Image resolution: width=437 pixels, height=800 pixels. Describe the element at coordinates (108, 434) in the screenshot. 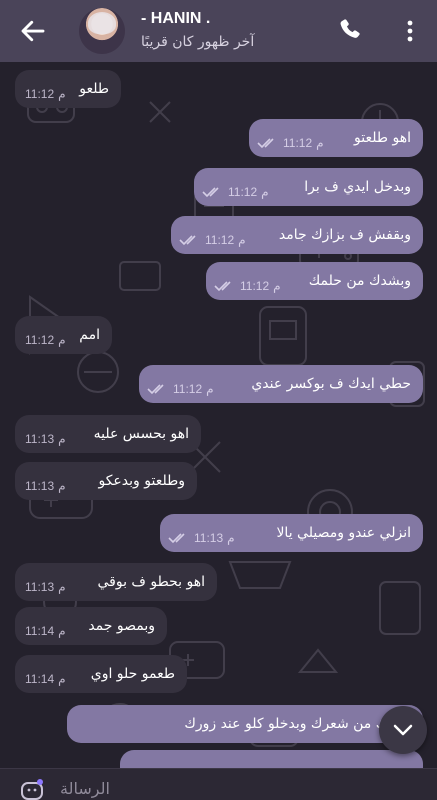

I see `message-incoming: اهو بحسس عليه 11:13 م` at that location.